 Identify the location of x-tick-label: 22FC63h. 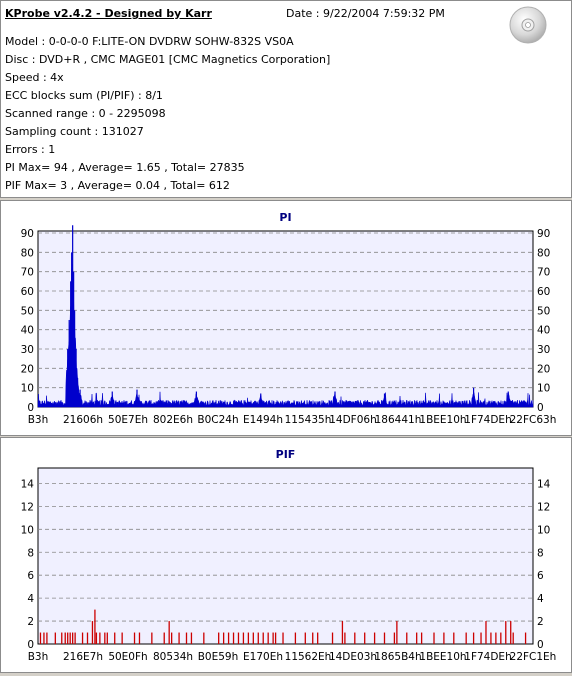
(533, 420).